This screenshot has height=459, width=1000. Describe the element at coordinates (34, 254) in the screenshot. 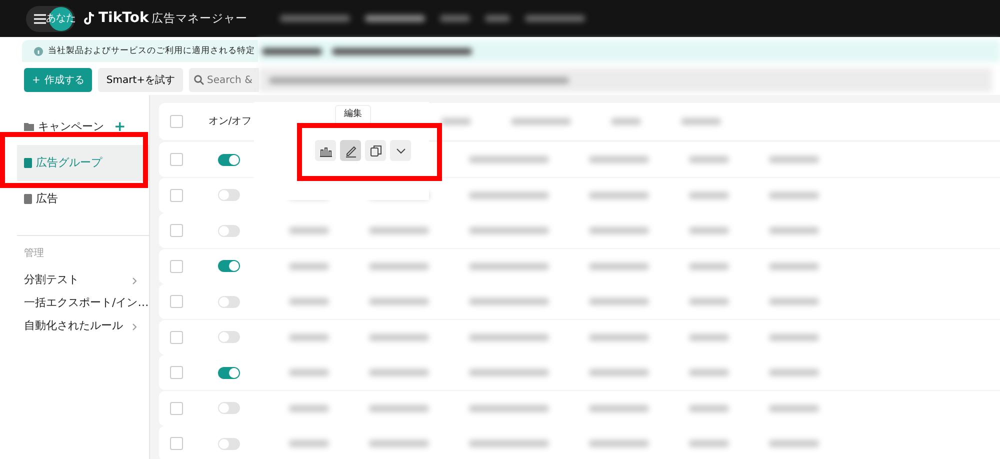

I see `section-heading: 管理` at that location.